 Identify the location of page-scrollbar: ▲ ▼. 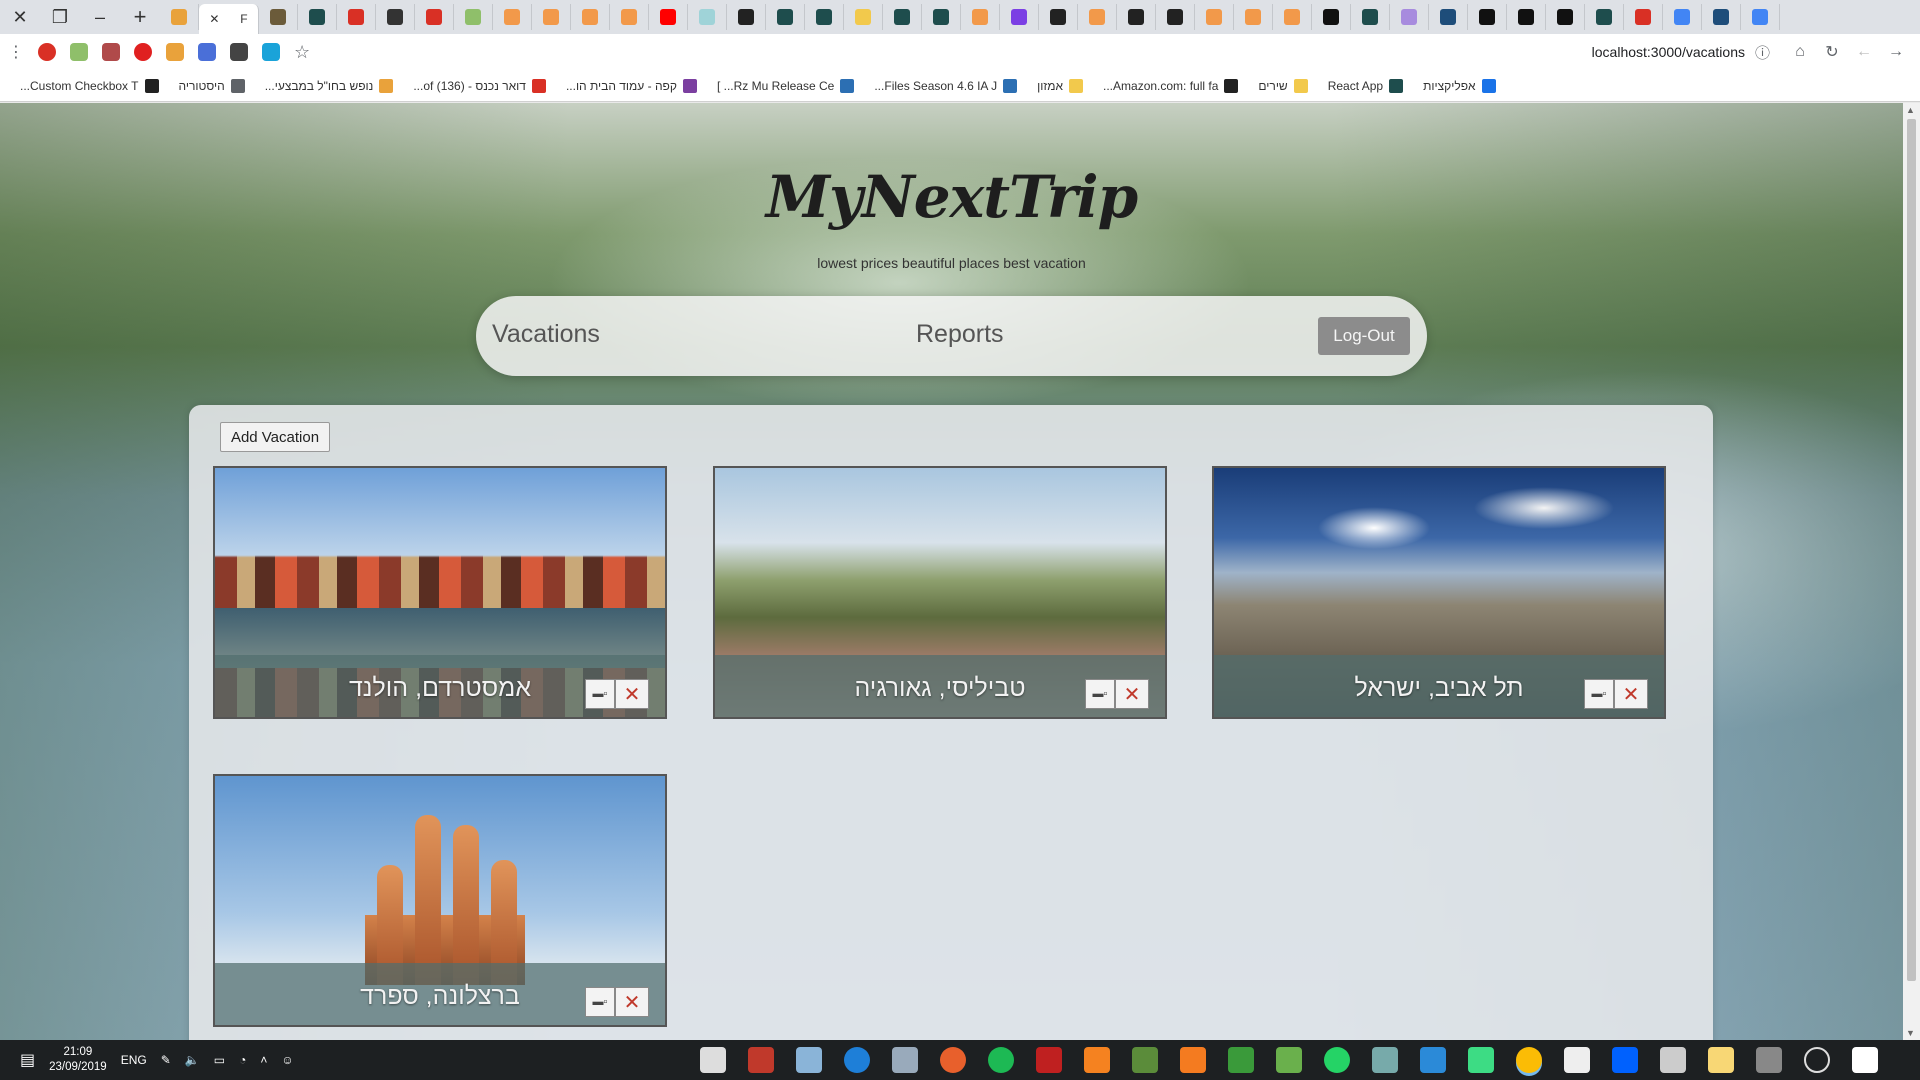
(1911, 571).